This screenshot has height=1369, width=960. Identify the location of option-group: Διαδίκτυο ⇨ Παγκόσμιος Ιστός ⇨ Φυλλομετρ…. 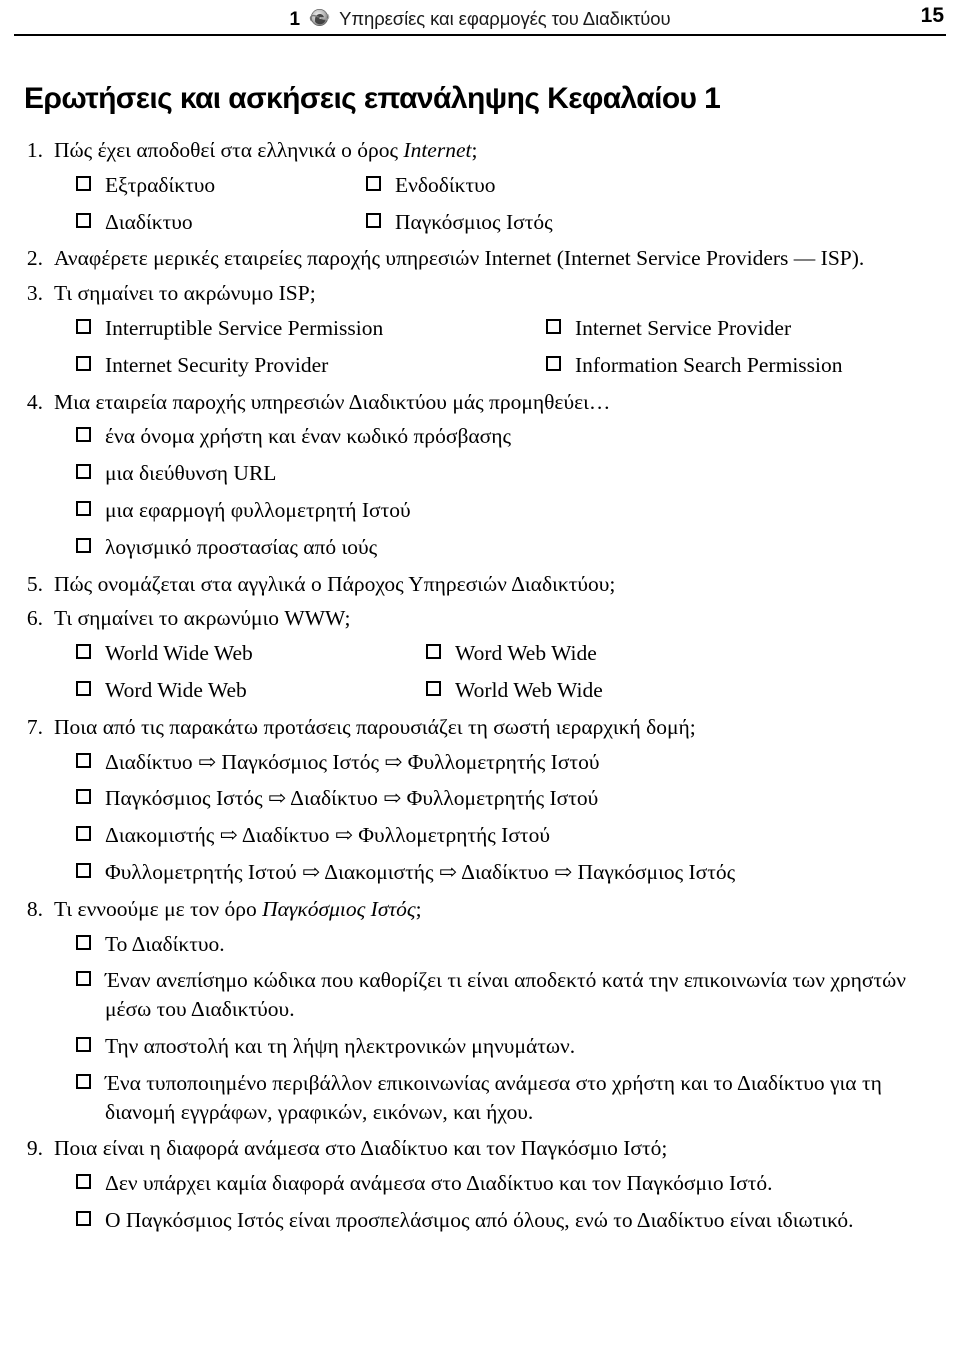
(480, 817).